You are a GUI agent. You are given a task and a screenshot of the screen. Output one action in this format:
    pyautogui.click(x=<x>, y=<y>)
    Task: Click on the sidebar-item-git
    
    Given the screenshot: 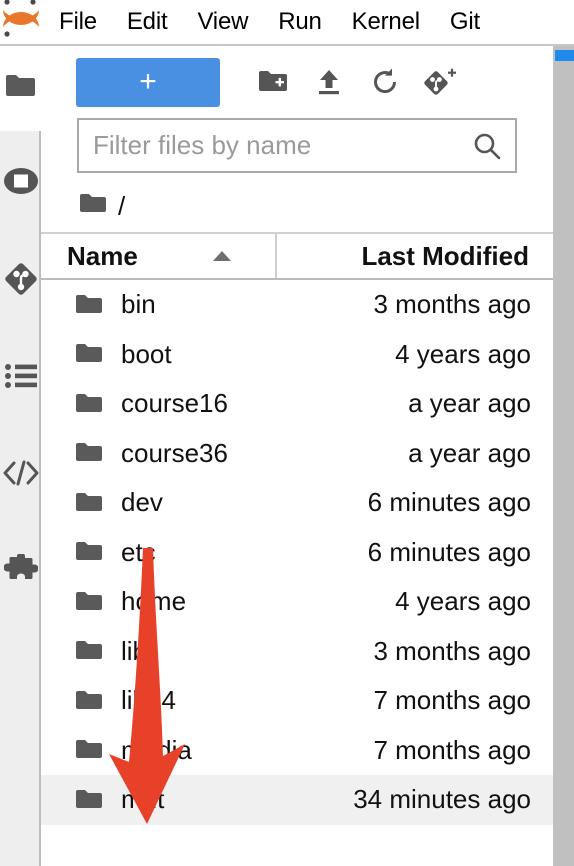 What is the action you would take?
    pyautogui.click(x=20, y=279)
    